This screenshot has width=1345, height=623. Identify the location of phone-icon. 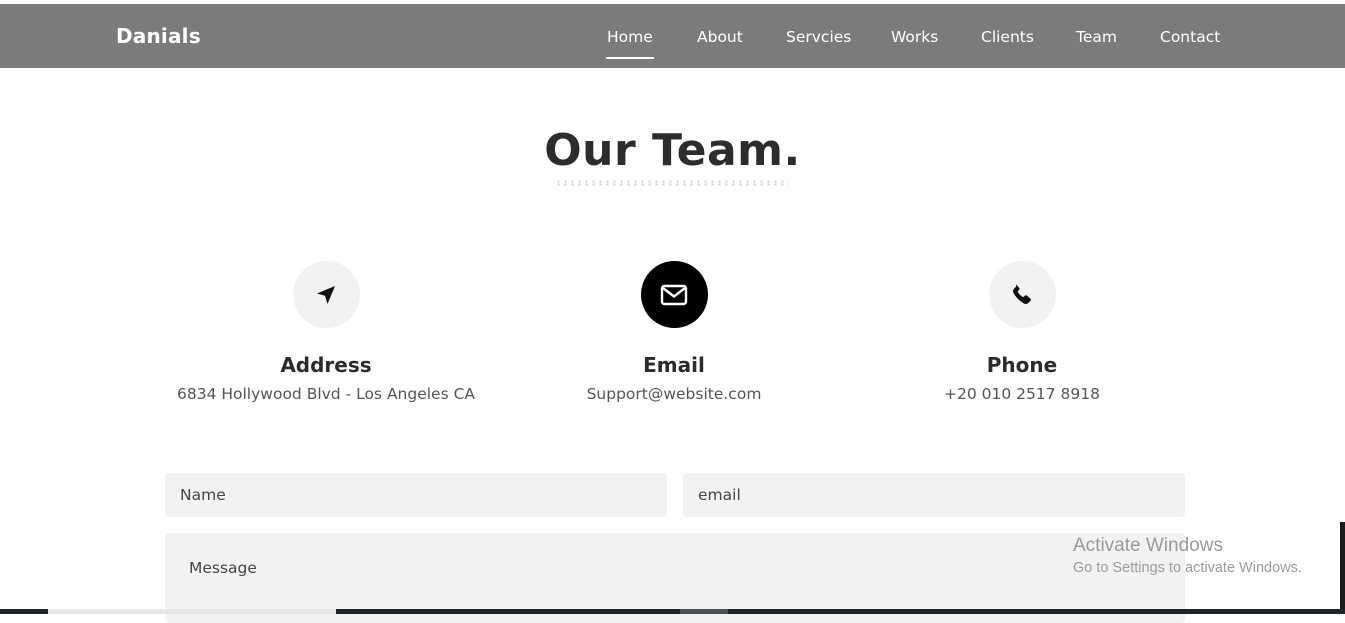
(1022, 293).